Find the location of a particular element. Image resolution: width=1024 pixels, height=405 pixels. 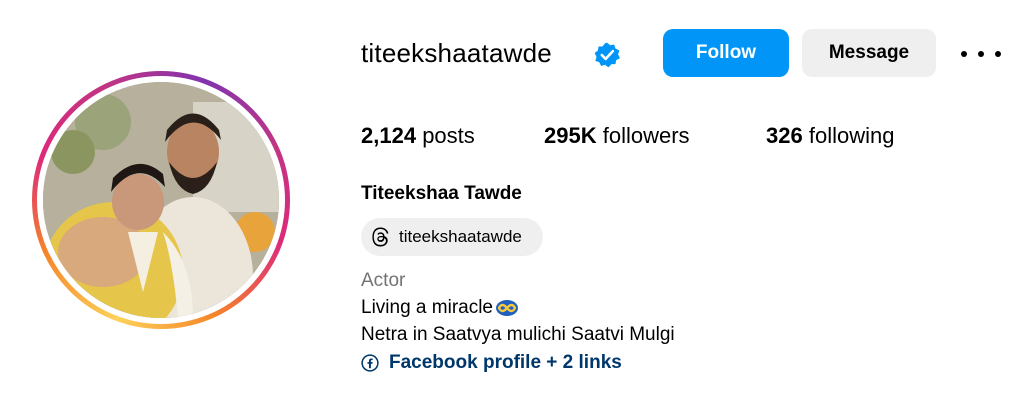

avatar-photo is located at coordinates (161, 200).